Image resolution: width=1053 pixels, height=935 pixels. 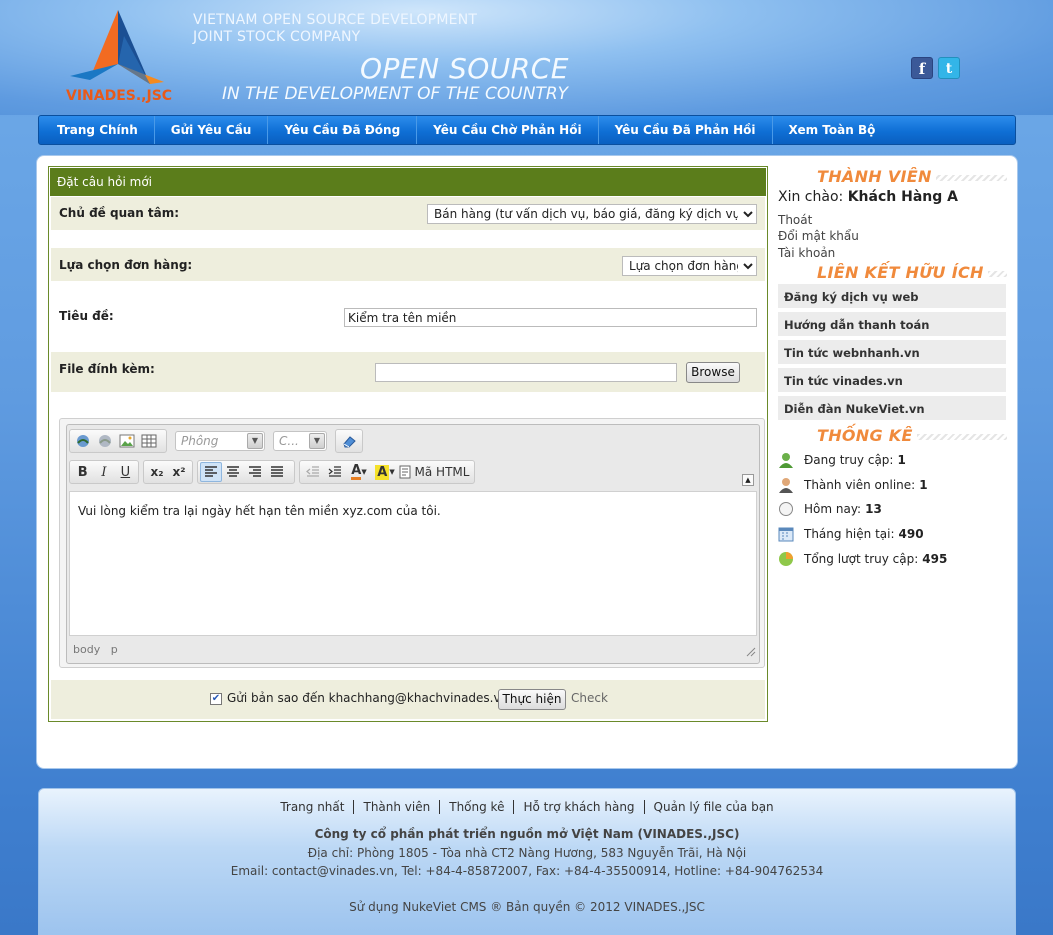 I want to click on stat-online: Đang truy cập: 1, so click(x=842, y=460).